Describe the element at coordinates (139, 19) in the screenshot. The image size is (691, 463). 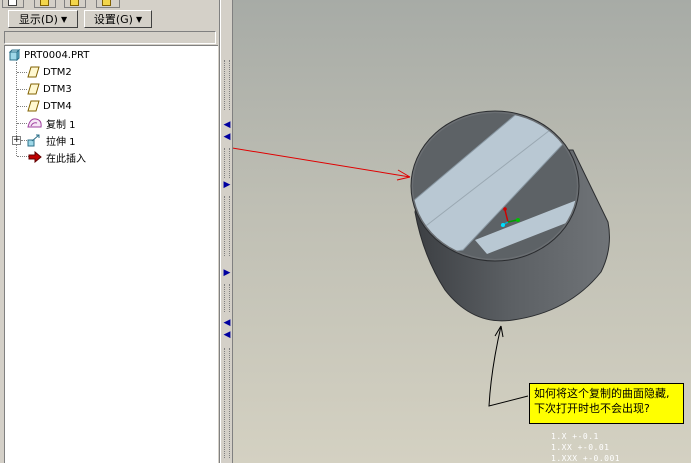
I see `settings-dropdown-icon: ▼` at that location.